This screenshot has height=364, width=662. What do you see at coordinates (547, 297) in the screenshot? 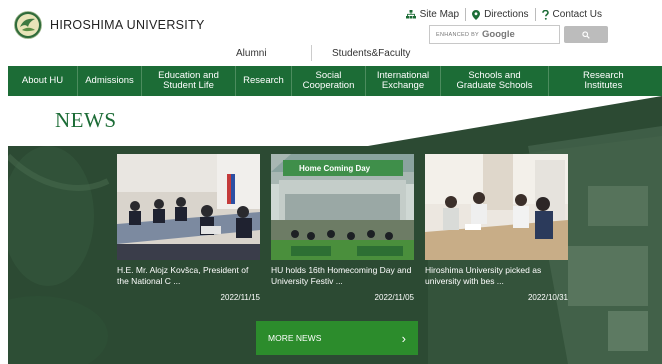
I see `news-card-date: 2022/10/31` at bounding box center [547, 297].